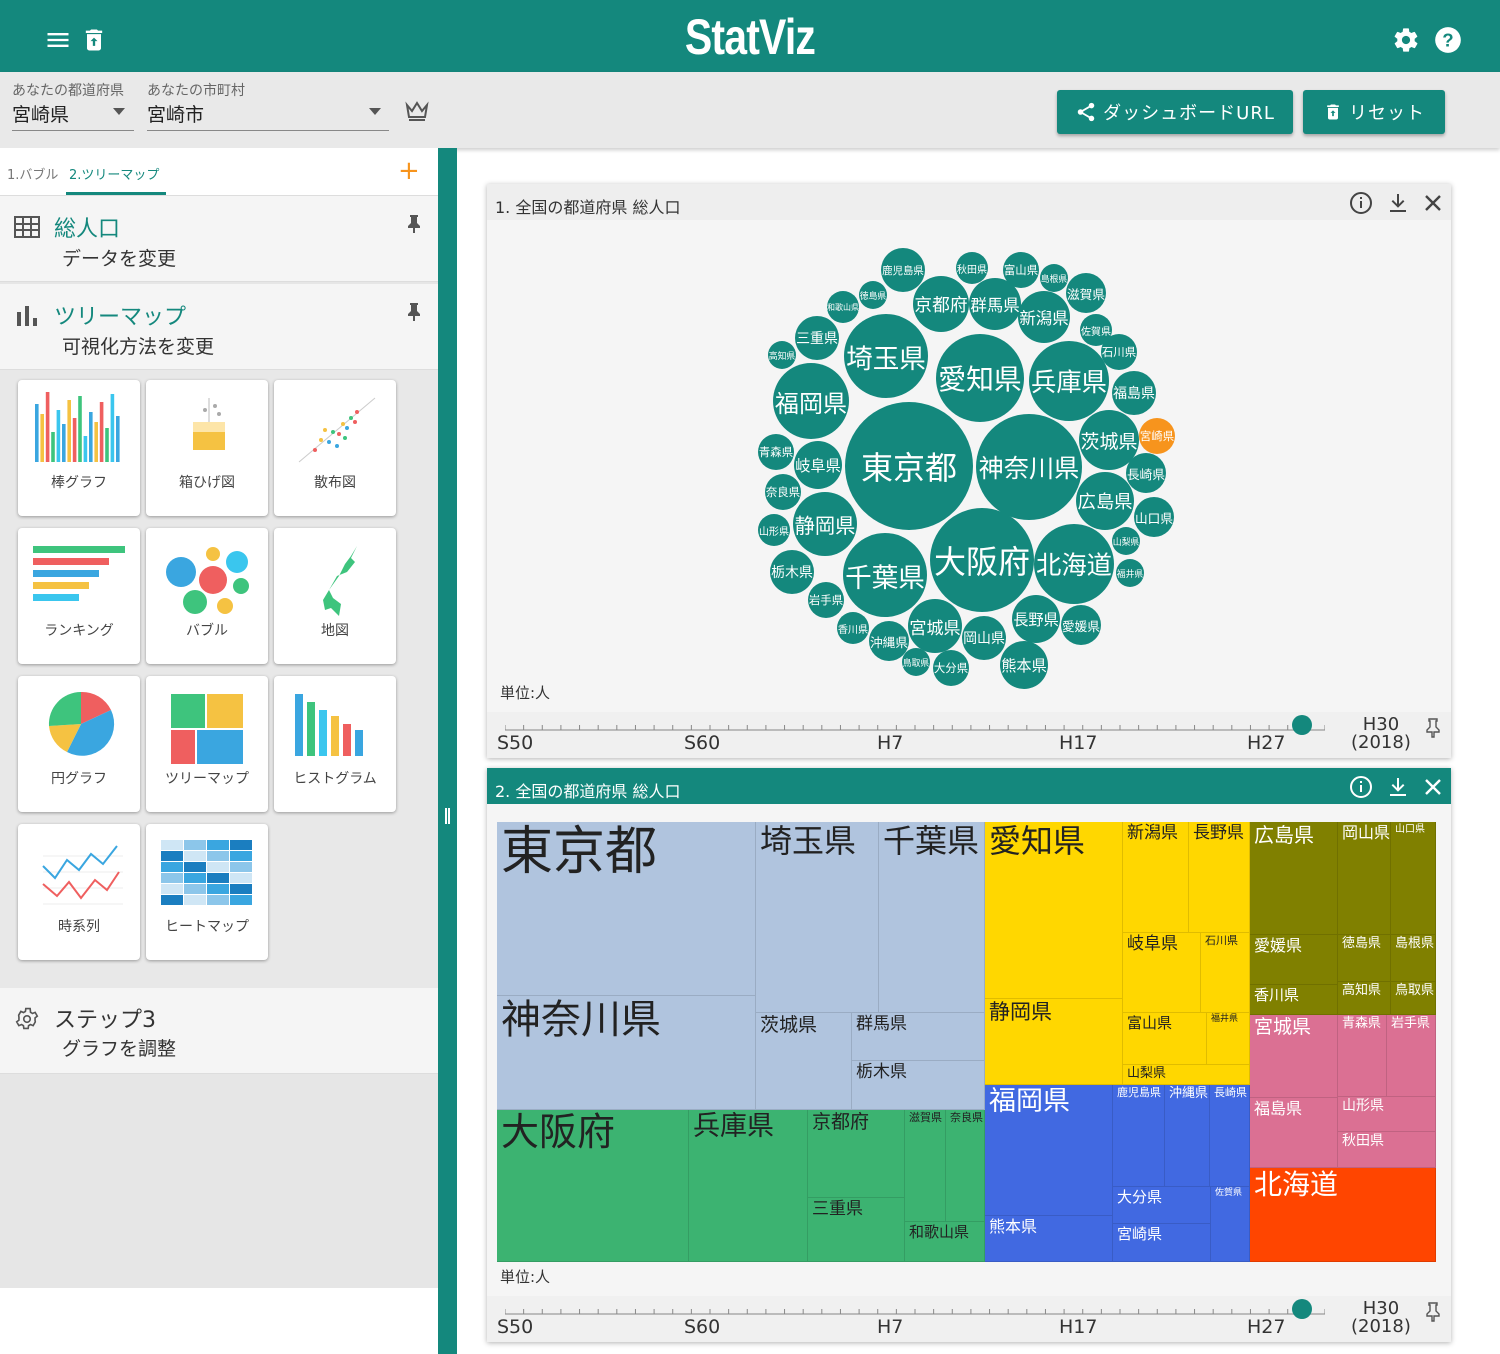 Image resolution: width=1500 pixels, height=1354 pixels. What do you see at coordinates (335, 744) in the screenshot?
I see `chart-type-histogram: ヒストグラム` at bounding box center [335, 744].